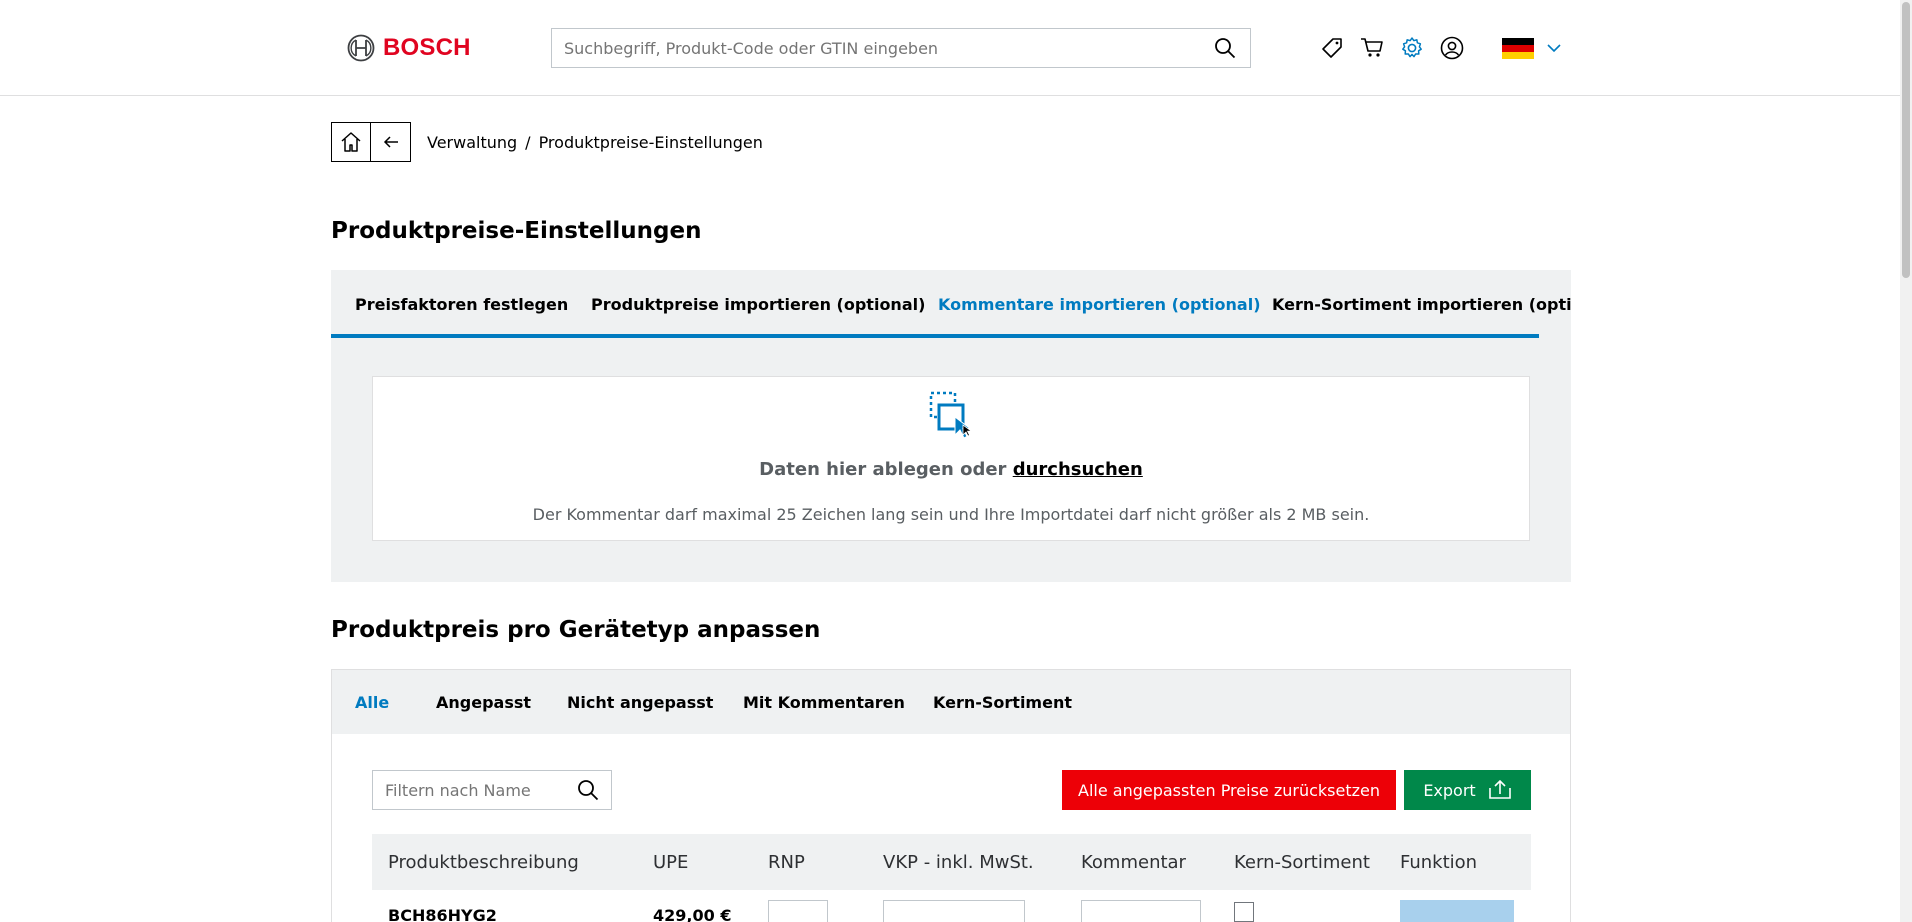 This screenshot has width=1912, height=922. Describe the element at coordinates (1133, 862) in the screenshot. I see `col-kommentar: Kommentar` at that location.